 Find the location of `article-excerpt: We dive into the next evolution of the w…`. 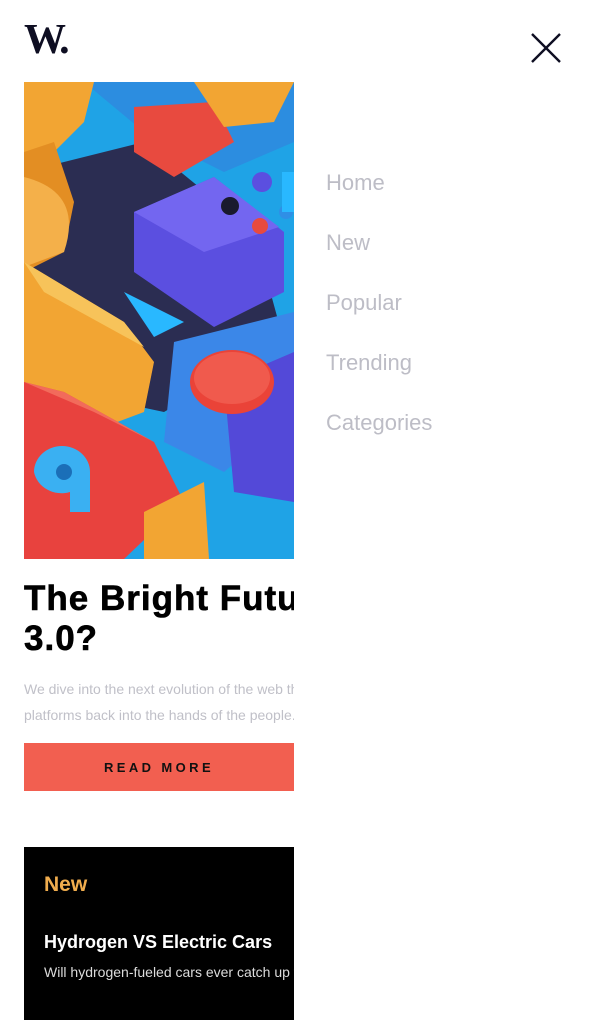

article-excerpt: We dive into the next evolution of the w… is located at coordinates (159, 702).